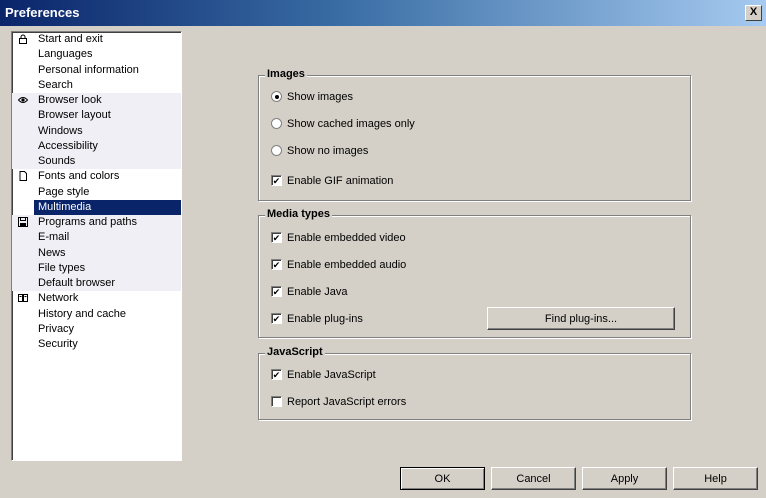 The image size is (766, 498). Describe the element at coordinates (96, 39) in the screenshot. I see `nav-item-start-and-exit: Start and exit` at that location.